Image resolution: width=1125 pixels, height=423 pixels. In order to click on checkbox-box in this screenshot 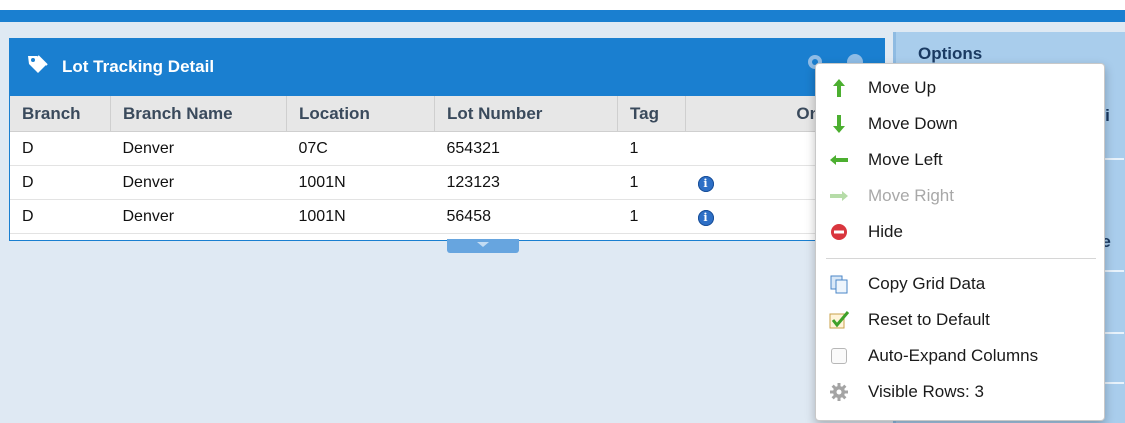, I will do `click(839, 356)`.